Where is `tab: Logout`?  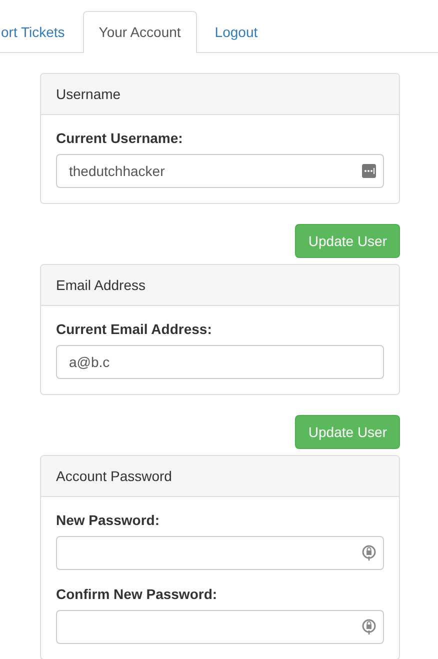
tab: Logout is located at coordinates (236, 31).